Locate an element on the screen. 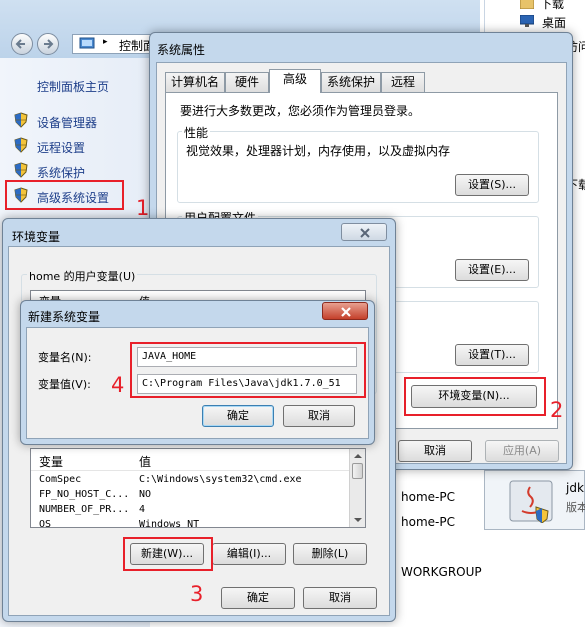 The image size is (585, 627). back-button is located at coordinates (22, 44).